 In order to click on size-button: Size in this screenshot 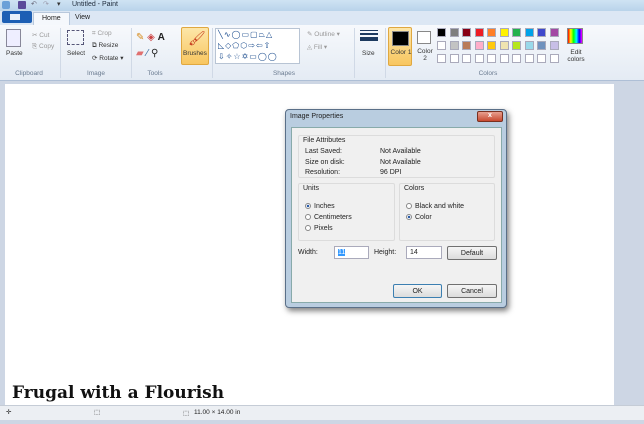, I will do `click(368, 53)`.